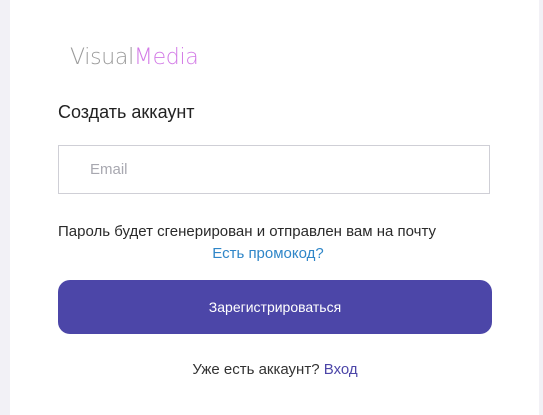 This screenshot has height=415, width=543. Describe the element at coordinates (341, 369) in the screenshot. I see `login-link: Вход` at that location.